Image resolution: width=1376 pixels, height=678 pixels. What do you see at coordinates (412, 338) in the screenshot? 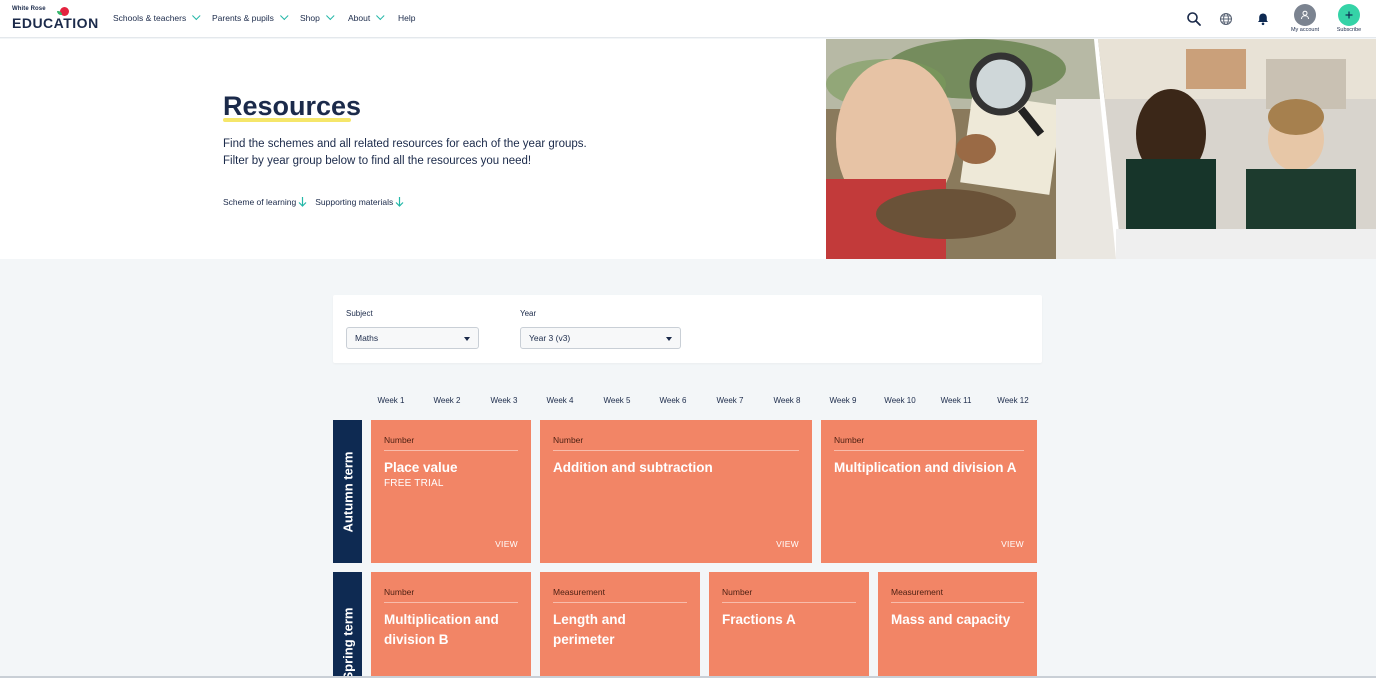
I see `subject-select: Maths` at bounding box center [412, 338].